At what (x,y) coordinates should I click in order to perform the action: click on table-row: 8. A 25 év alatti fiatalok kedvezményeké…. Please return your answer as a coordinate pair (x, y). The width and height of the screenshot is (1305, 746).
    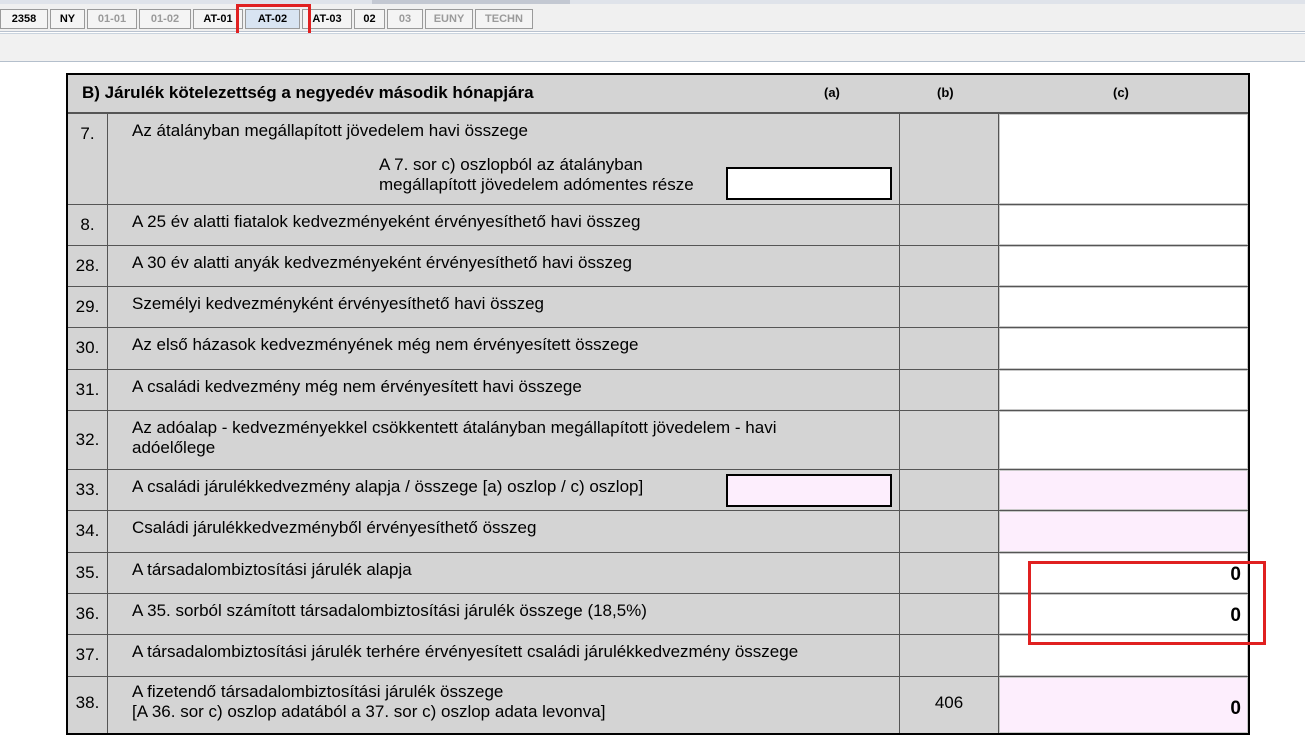
    Looking at the image, I should click on (658, 225).